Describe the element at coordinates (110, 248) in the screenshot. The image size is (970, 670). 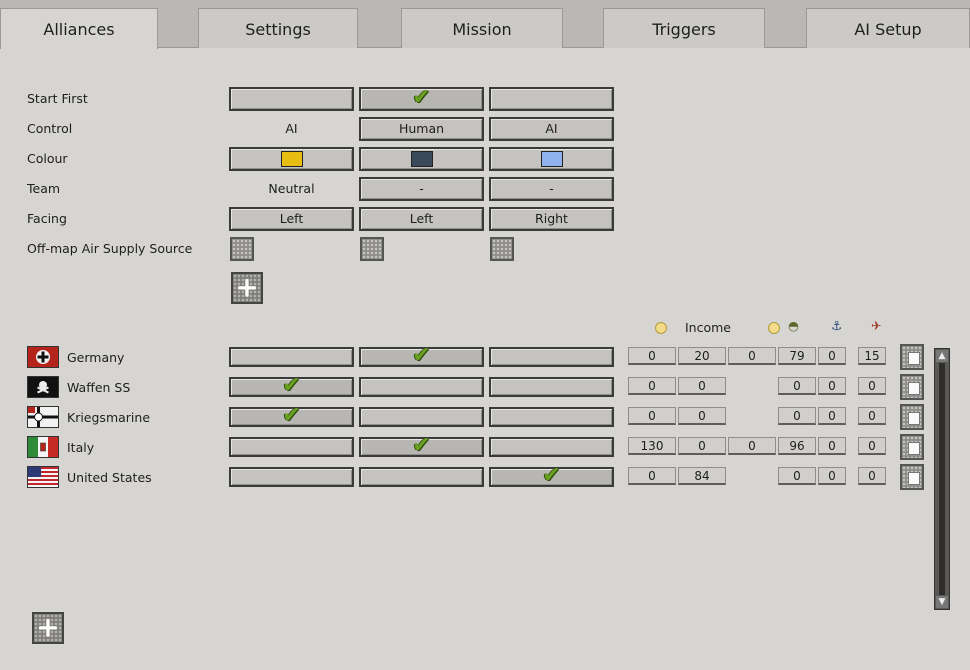
I see `air-supply-label: Off-map Air Supply Source` at that location.